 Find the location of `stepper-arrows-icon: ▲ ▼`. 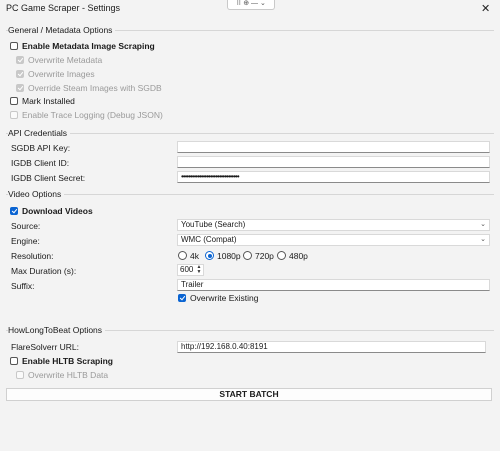

stepper-arrows-icon: ▲ ▼ is located at coordinates (199, 270).